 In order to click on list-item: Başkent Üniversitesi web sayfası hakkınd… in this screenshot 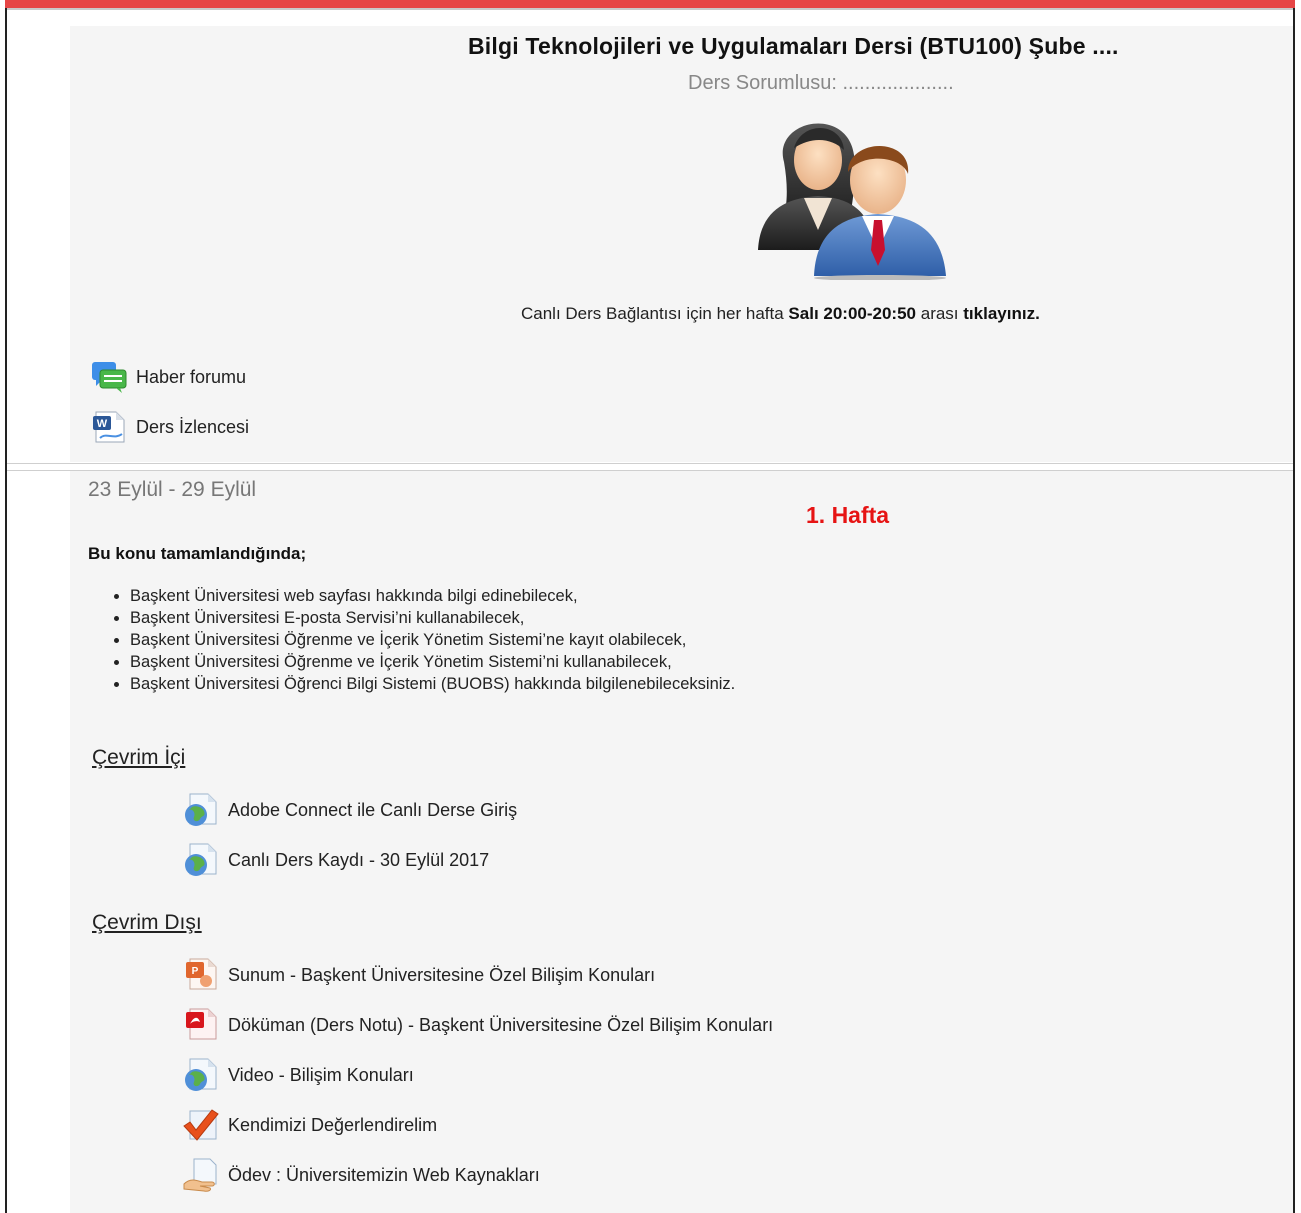, I will do `click(432, 596)`.